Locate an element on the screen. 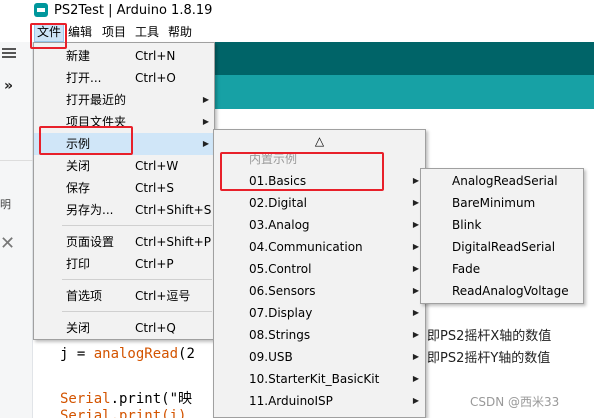 This screenshot has width=594, height=418. file-menu-item: 示例 ▶ is located at coordinates (124, 144).